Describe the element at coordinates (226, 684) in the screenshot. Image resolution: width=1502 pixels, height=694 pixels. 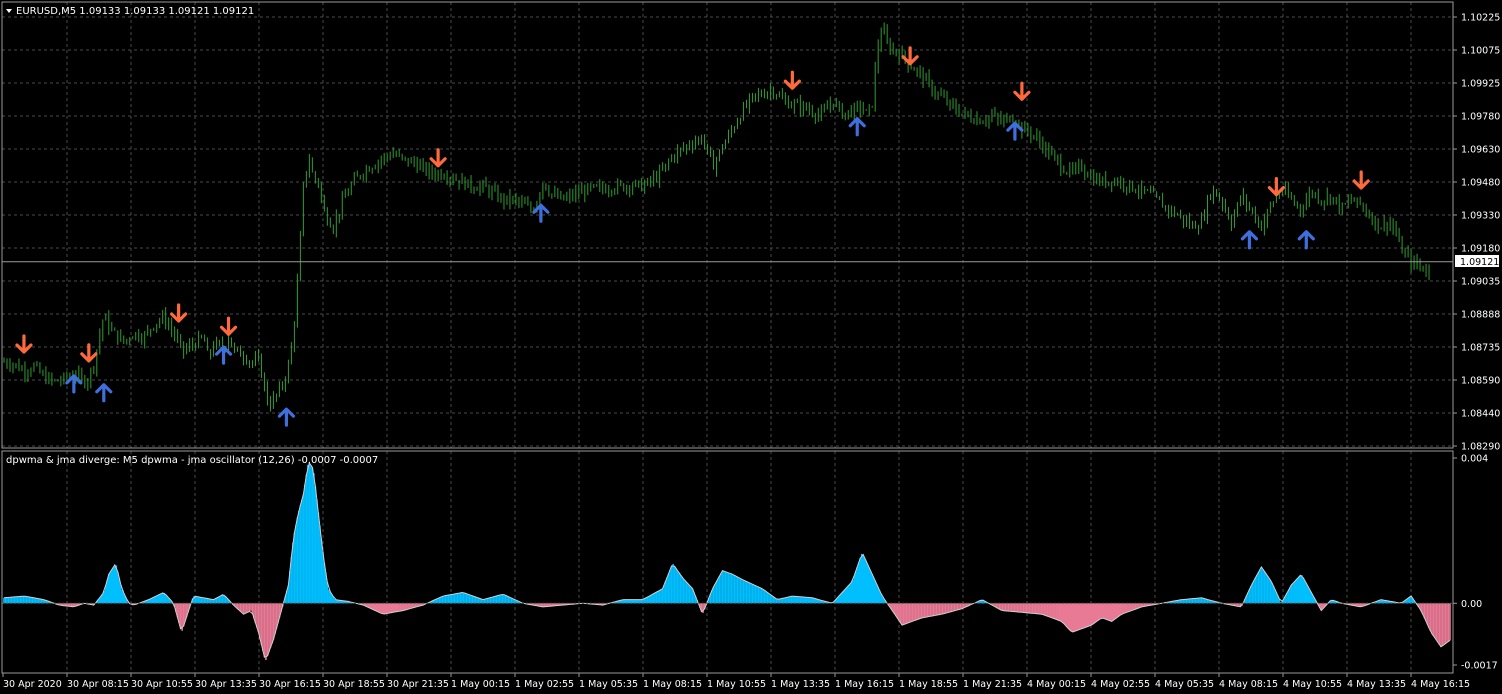
I see `time-tick-label: 30 Apr 13:35` at that location.